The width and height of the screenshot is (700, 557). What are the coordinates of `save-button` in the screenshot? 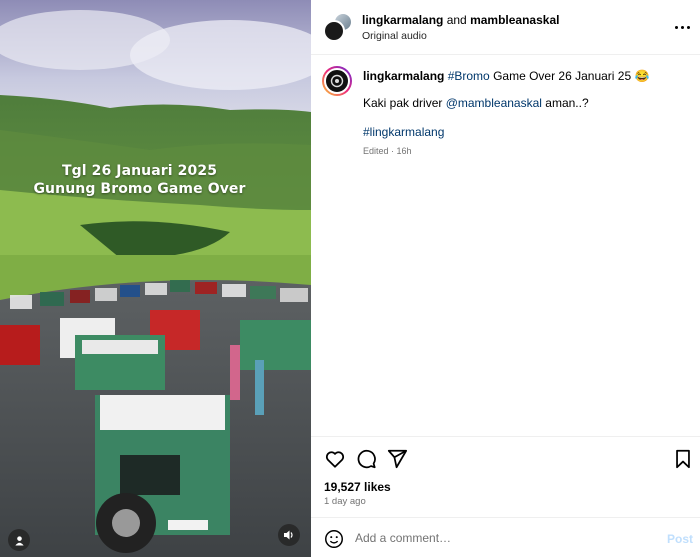 It's located at (683, 459).